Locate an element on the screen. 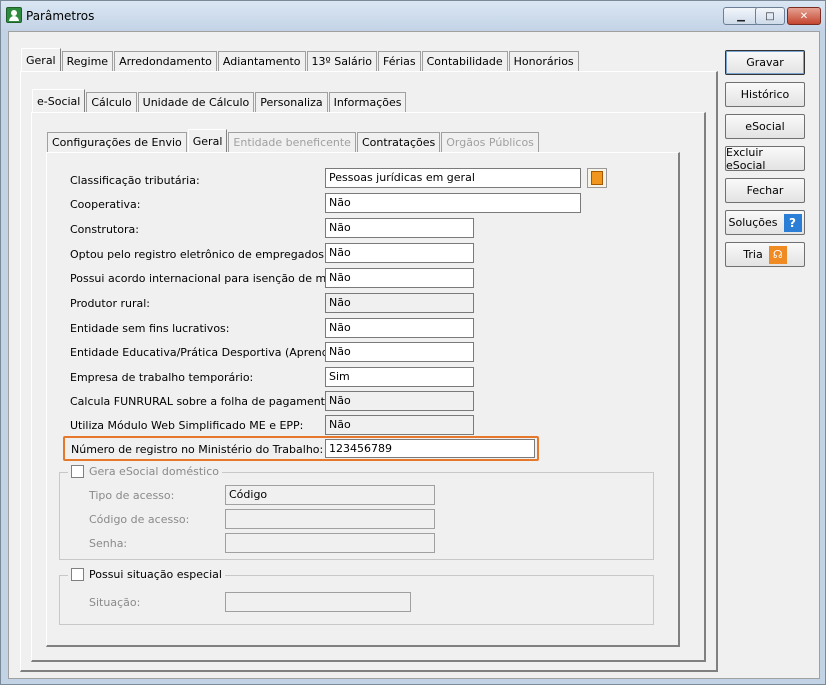  minimize-button: ▁ is located at coordinates (741, 16).